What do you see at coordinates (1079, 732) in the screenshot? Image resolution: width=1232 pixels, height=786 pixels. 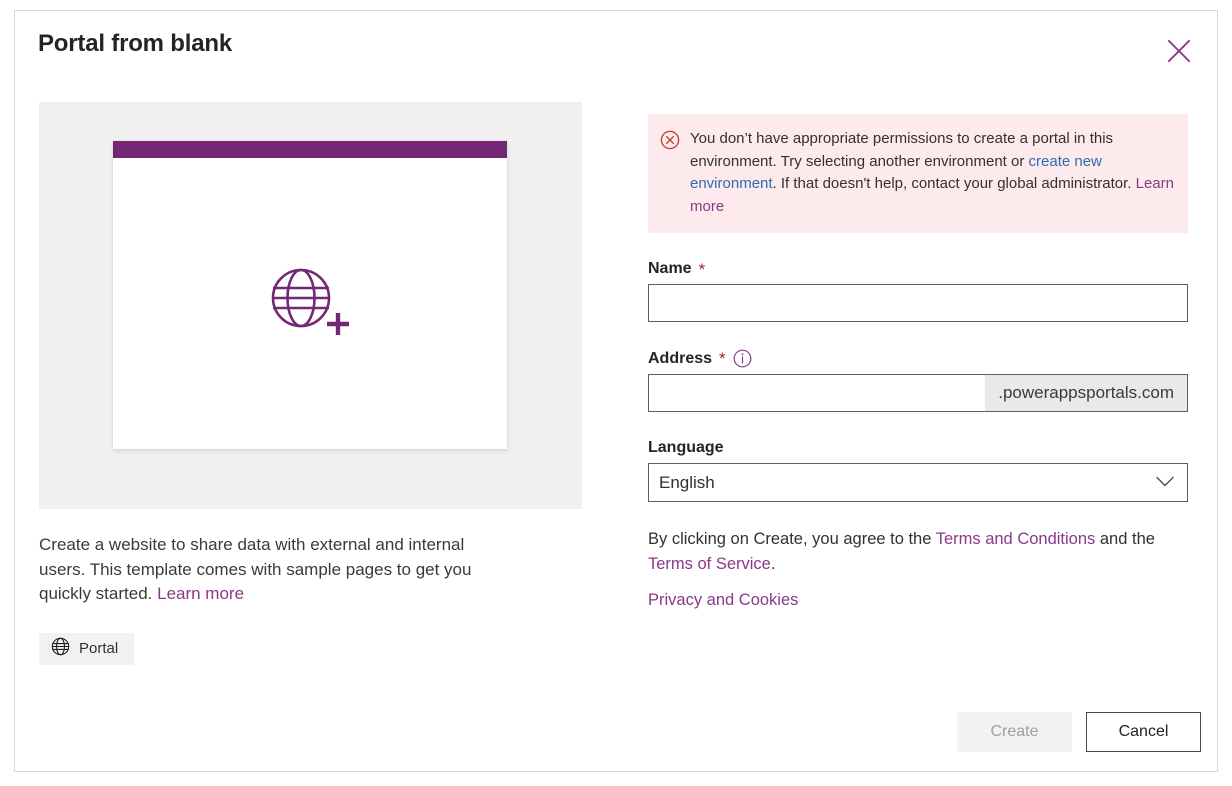 I see `dialog-footer: Create Cancel` at bounding box center [1079, 732].